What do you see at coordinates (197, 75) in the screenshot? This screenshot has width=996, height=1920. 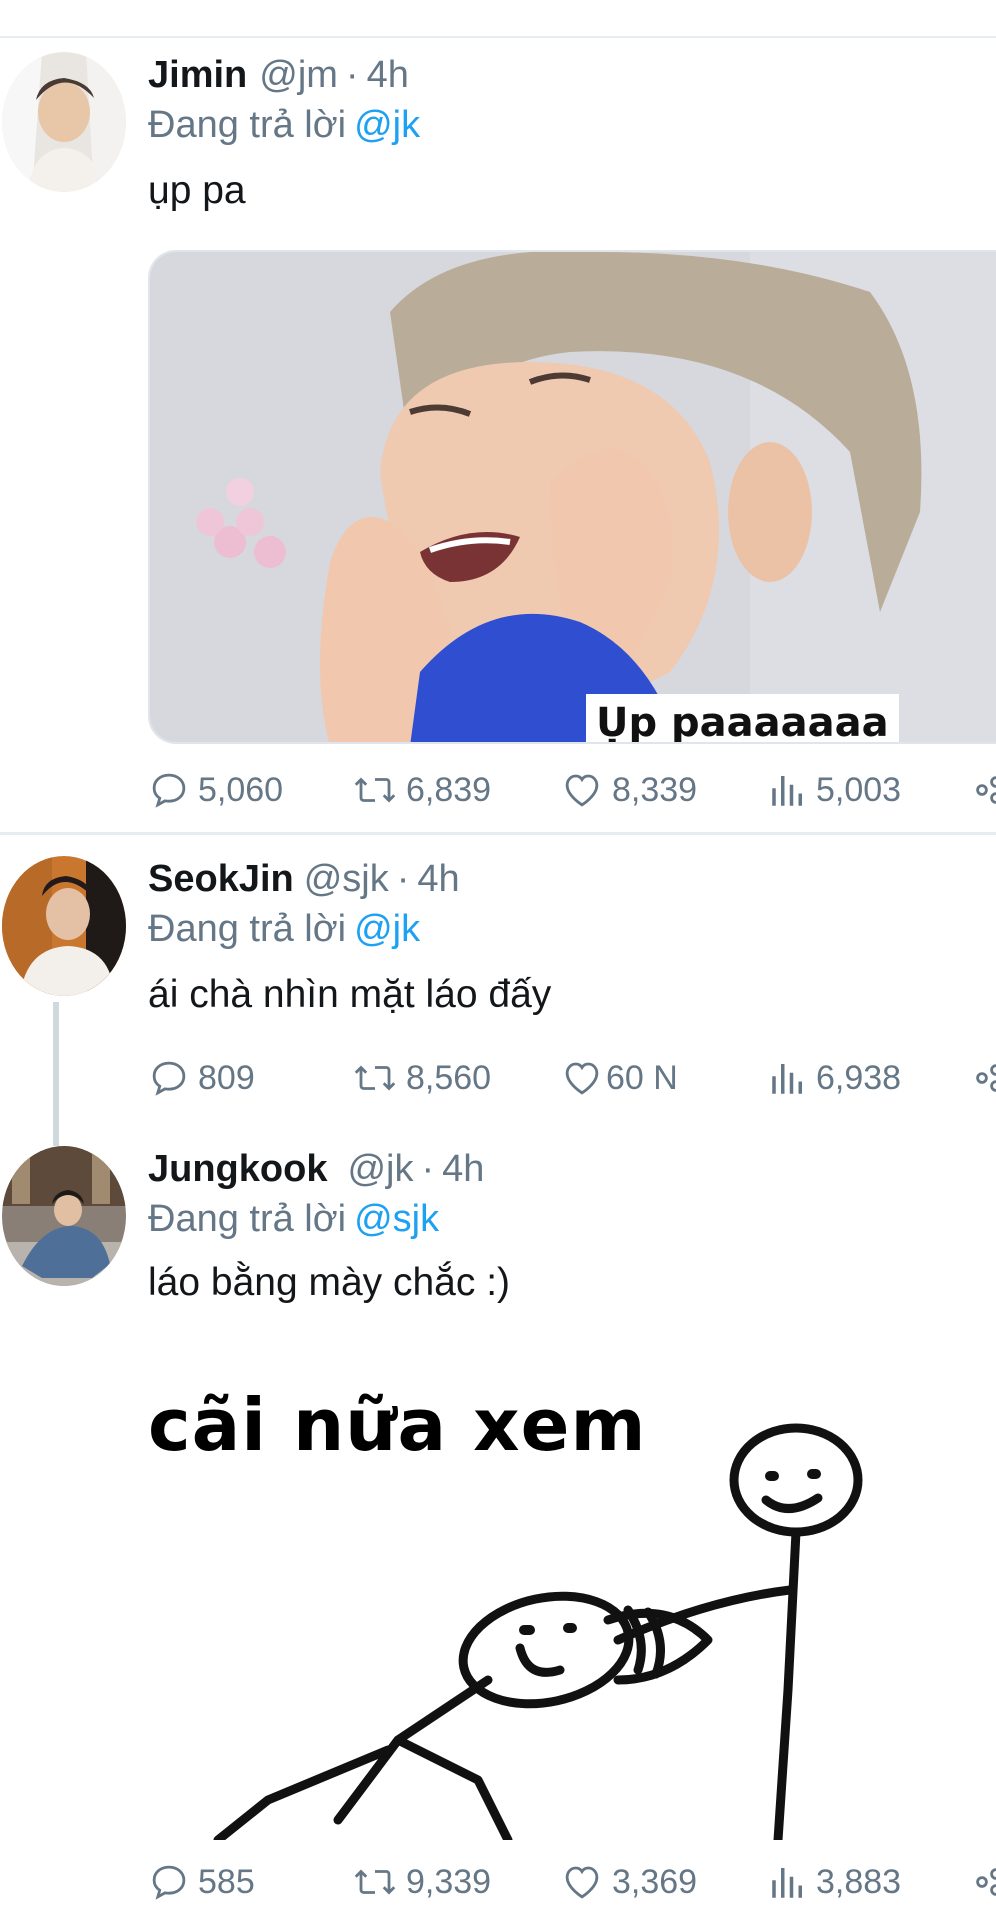 I see `display-name: Jimin` at bounding box center [197, 75].